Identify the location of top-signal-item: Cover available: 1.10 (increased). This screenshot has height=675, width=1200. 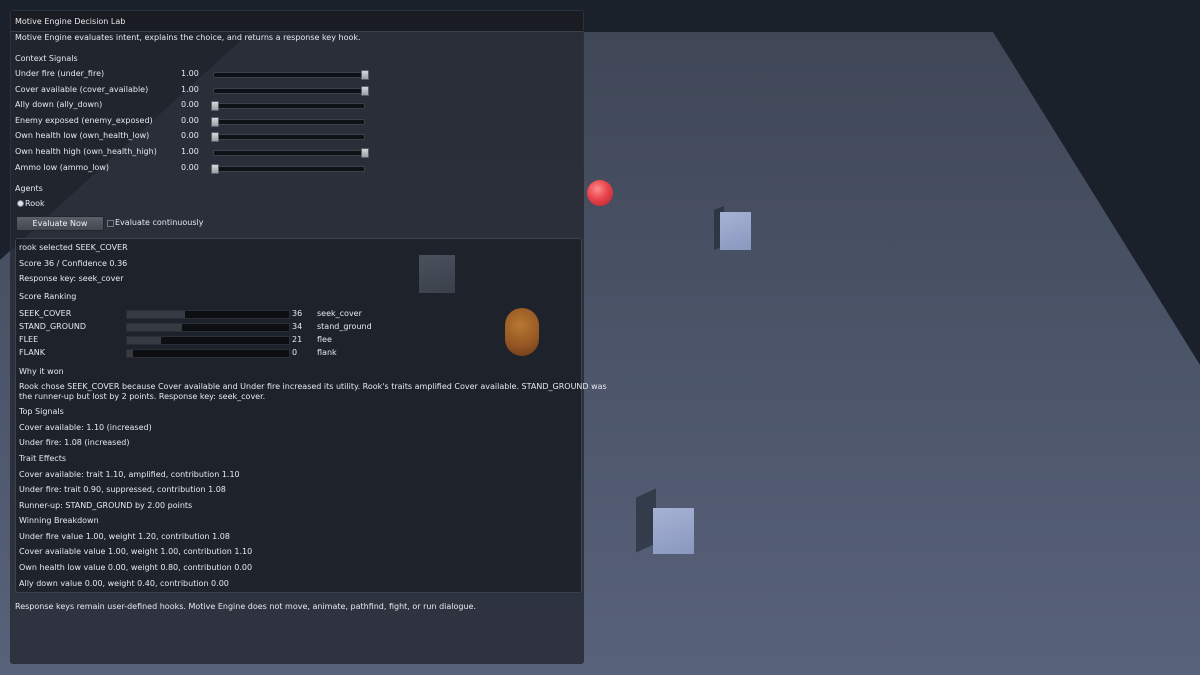
(85, 427).